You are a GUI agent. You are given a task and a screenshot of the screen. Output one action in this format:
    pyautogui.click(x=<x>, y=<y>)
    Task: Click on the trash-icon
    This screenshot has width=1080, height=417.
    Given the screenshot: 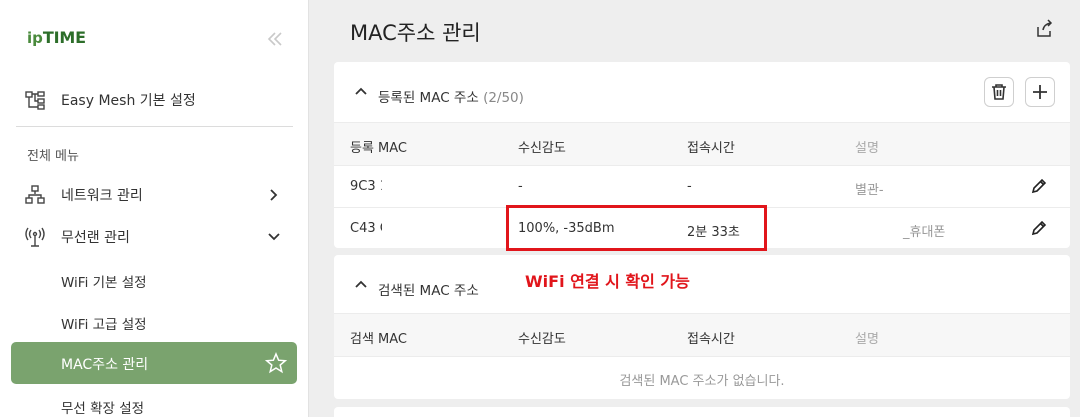 What is the action you would take?
    pyautogui.click(x=999, y=92)
    